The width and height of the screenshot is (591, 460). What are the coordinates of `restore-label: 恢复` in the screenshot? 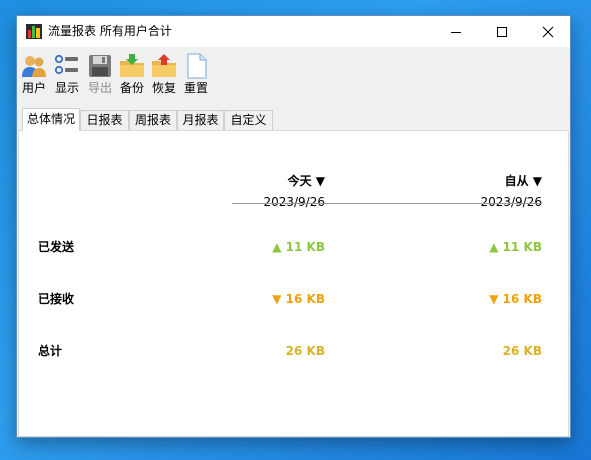 It's located at (163, 88).